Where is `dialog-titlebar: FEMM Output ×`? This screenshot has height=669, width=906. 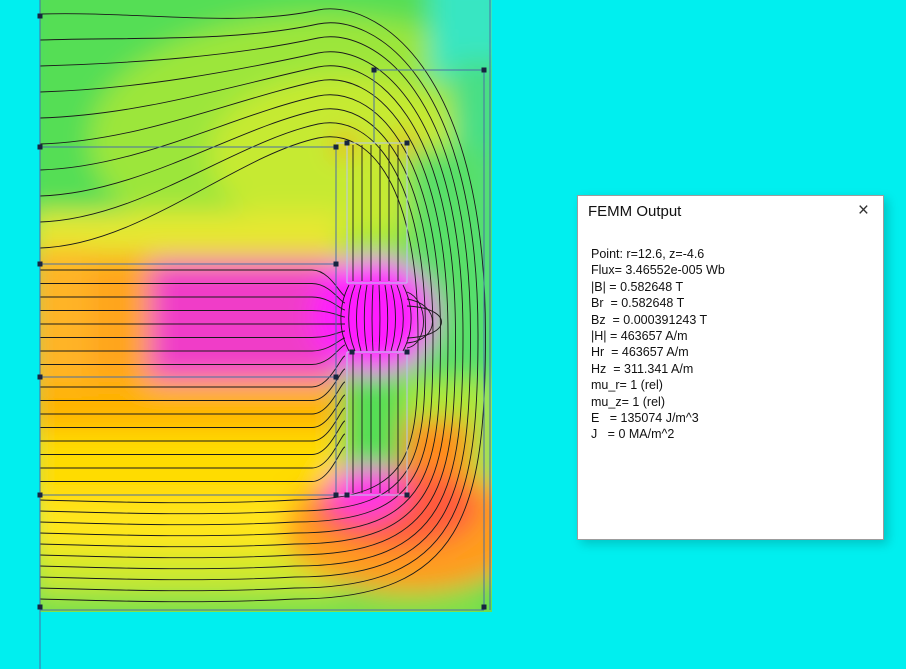 dialog-titlebar: FEMM Output × is located at coordinates (730, 209).